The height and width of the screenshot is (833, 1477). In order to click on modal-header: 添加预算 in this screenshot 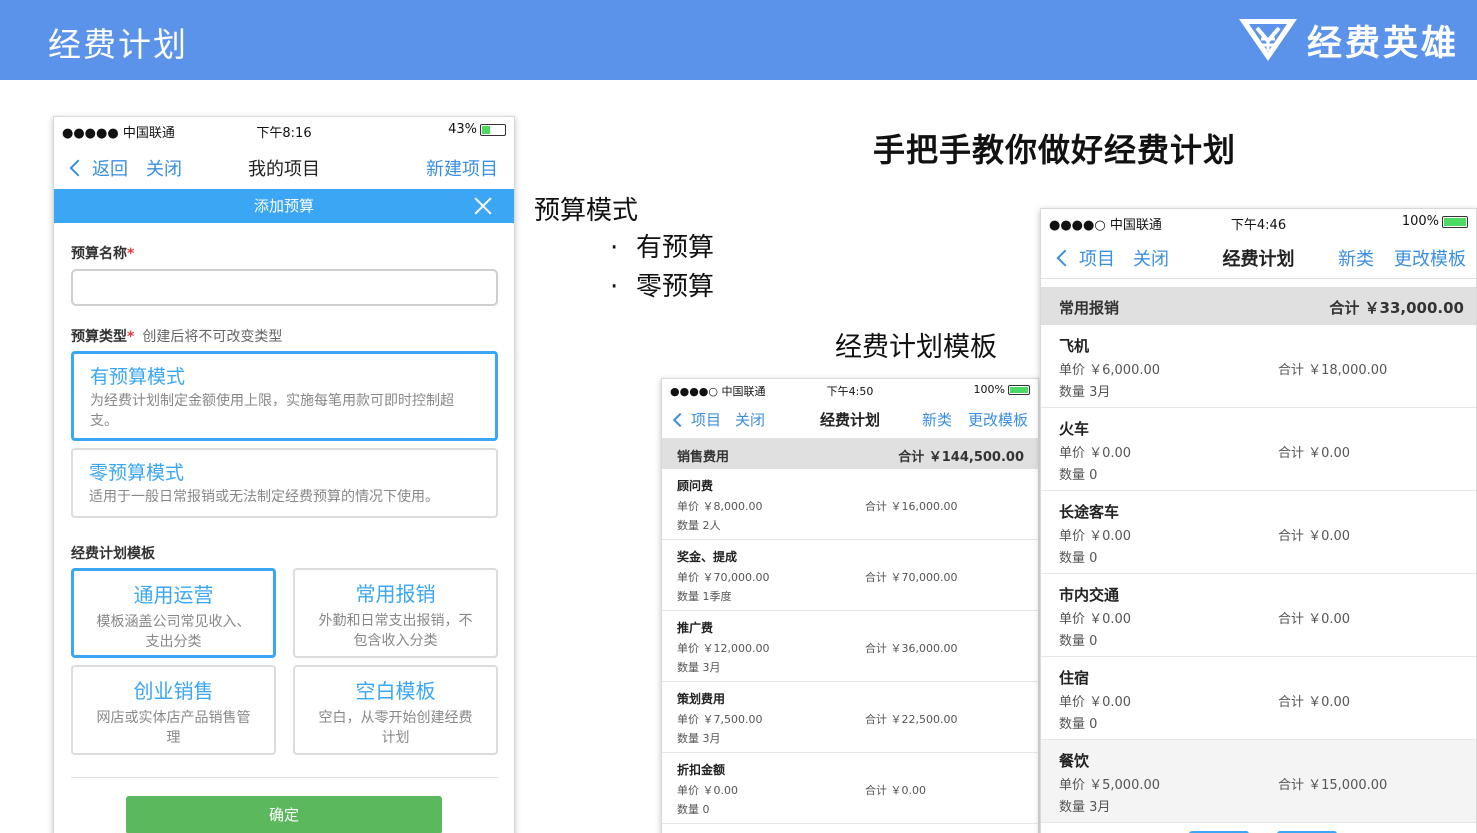, I will do `click(284, 206)`.